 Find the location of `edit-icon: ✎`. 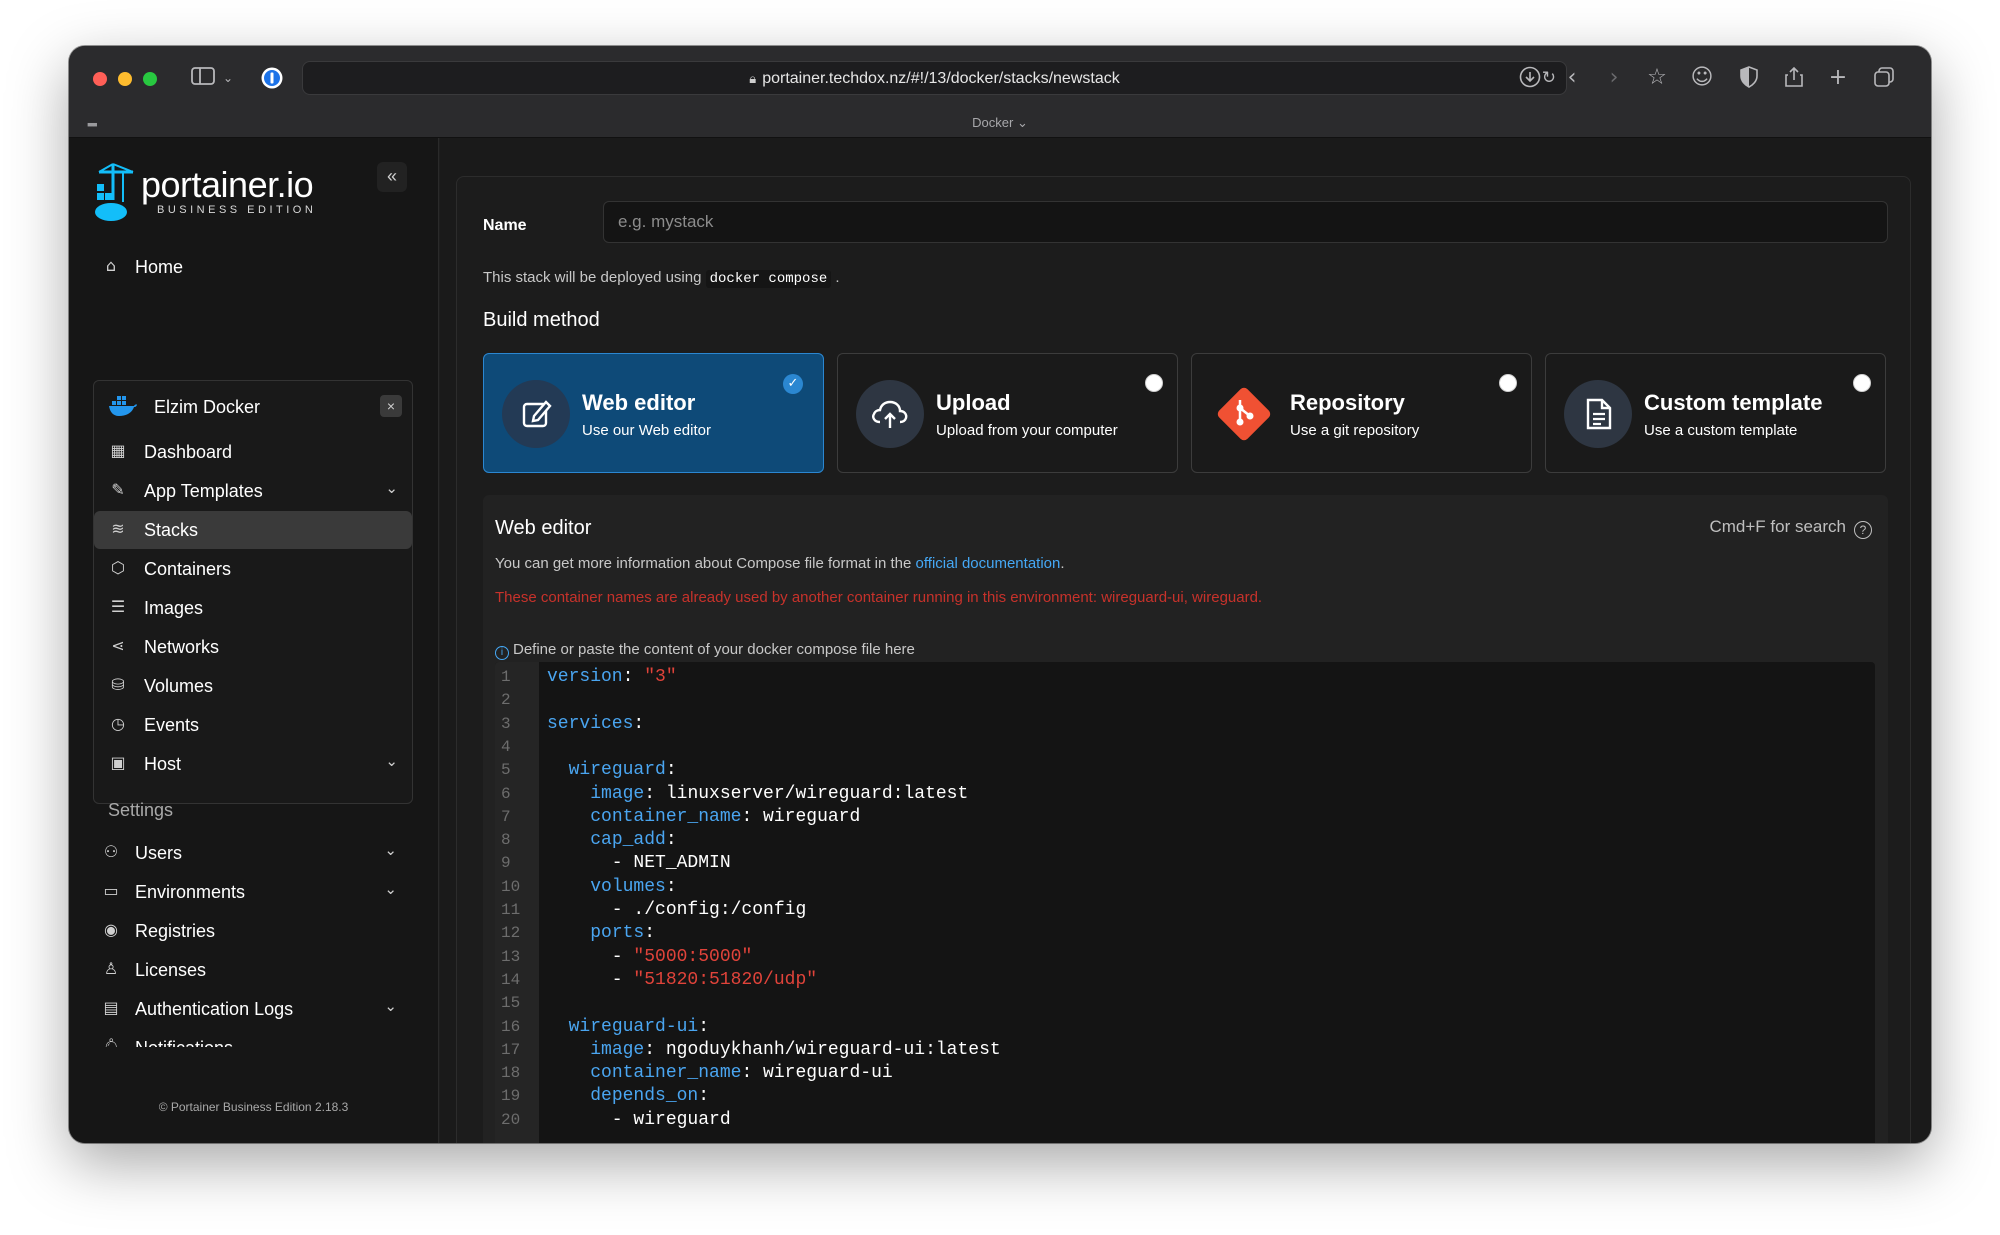

edit-icon: ✎ is located at coordinates (118, 489).